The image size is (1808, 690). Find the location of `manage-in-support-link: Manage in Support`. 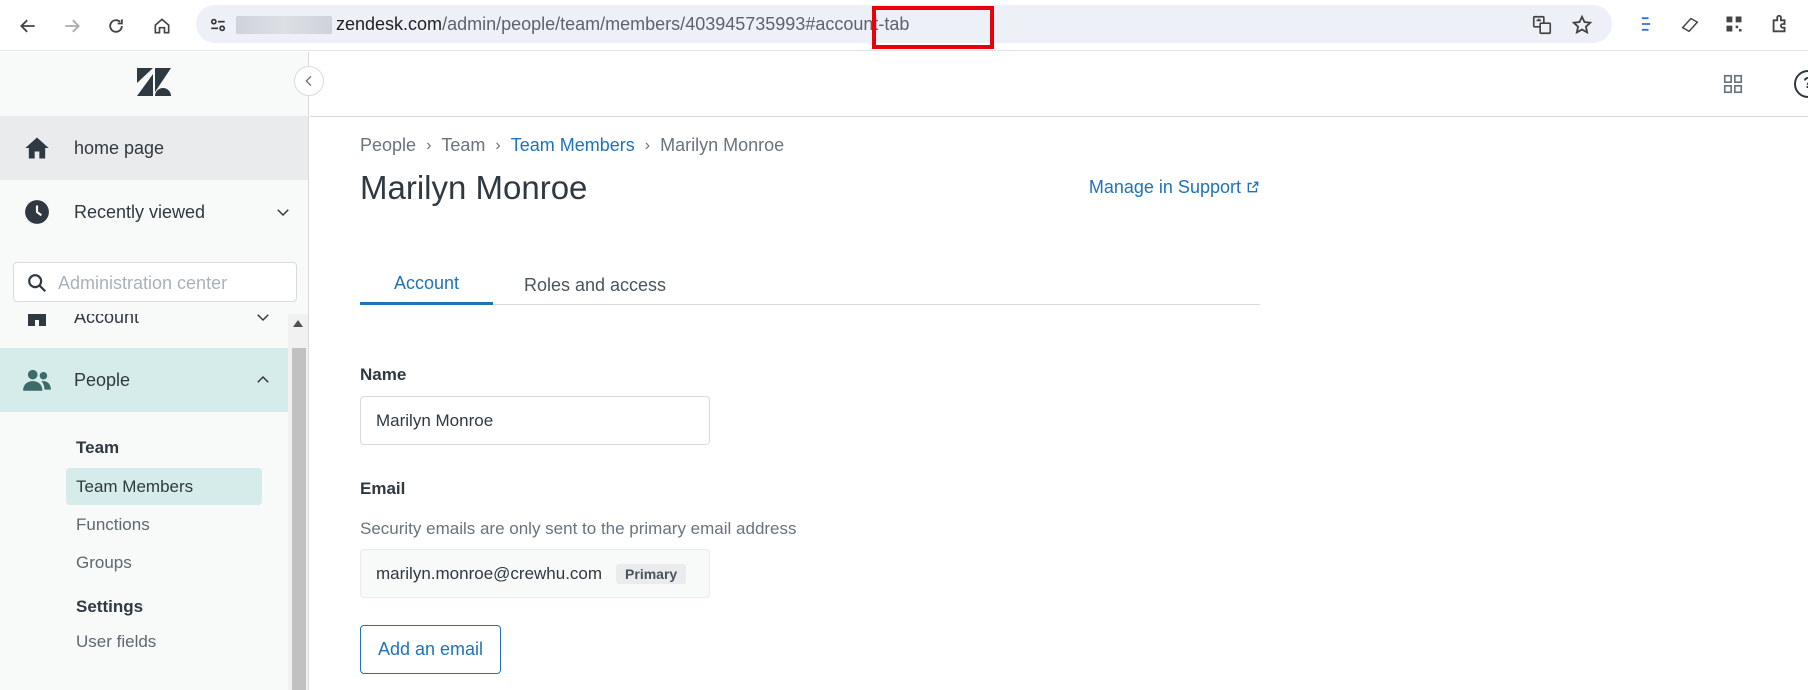

manage-in-support-link: Manage in Support is located at coordinates (1174, 187).